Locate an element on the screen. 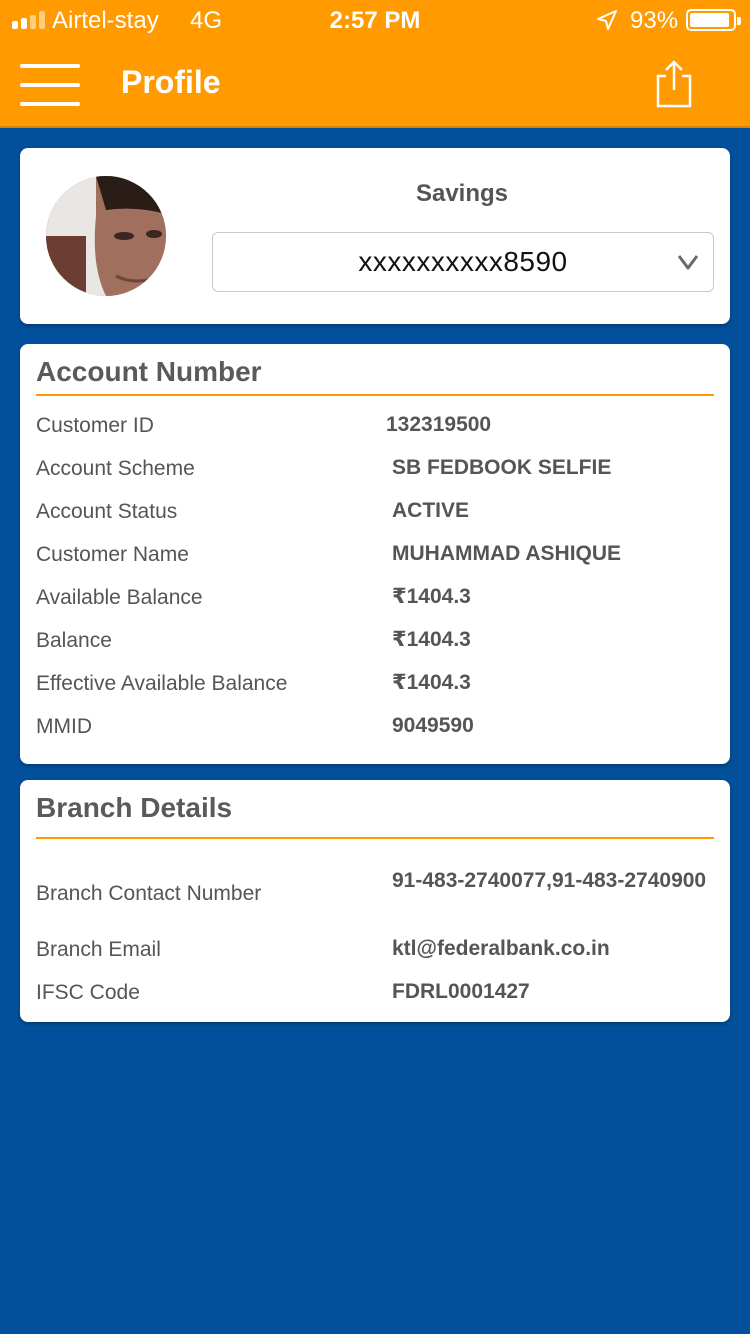  app-header: Airtel-stay 4G 2:57 PM 93% Profile is located at coordinates (375, 64).